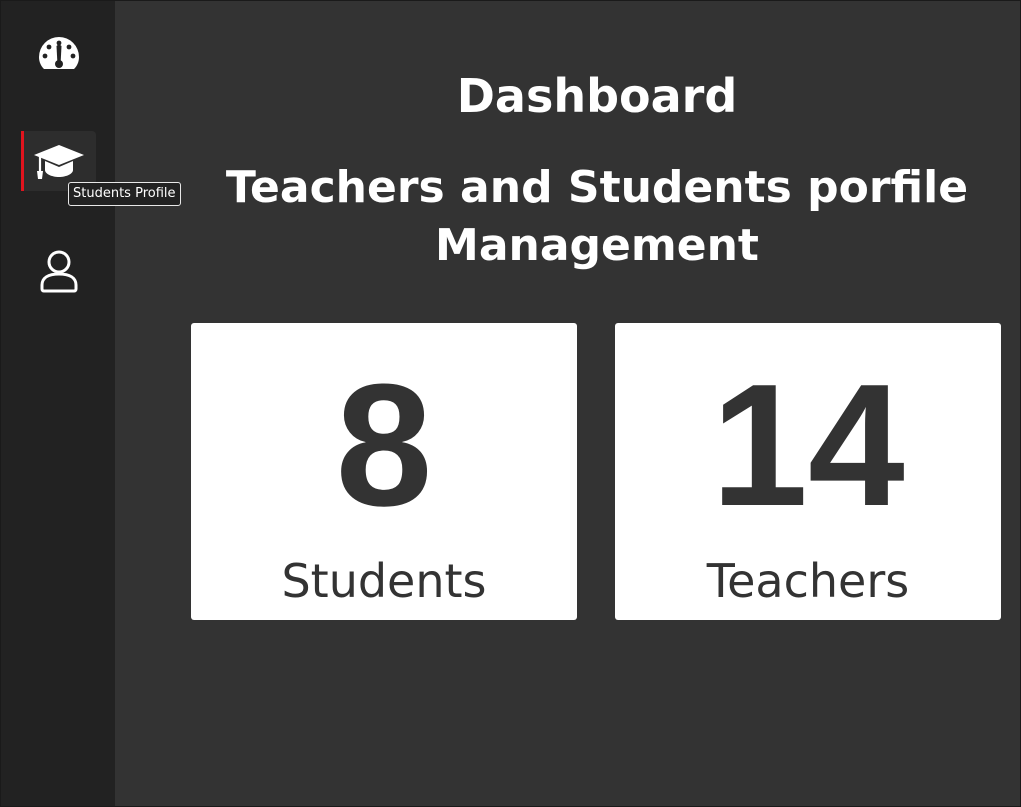  I want to click on active-indicator, so click(22, 161).